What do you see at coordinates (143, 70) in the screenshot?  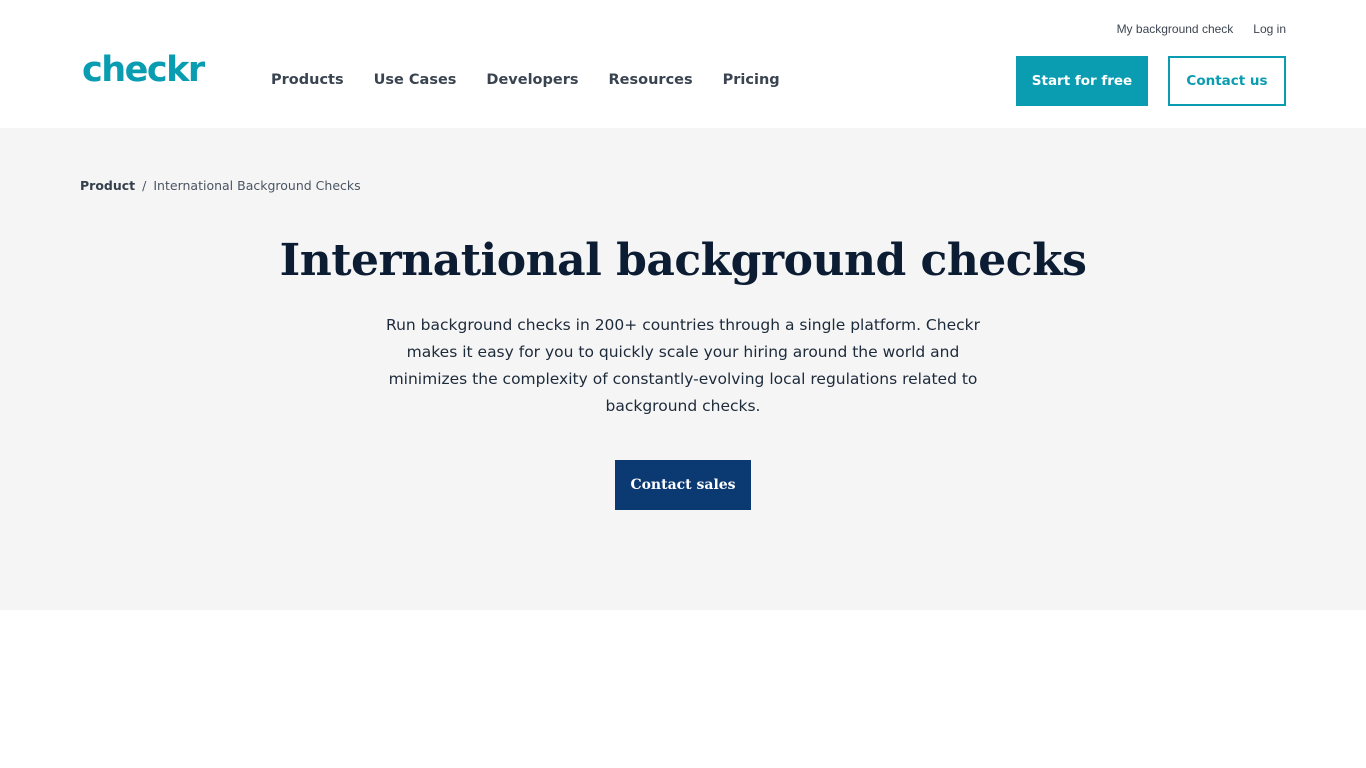 I see `checkr-logo: checkr` at bounding box center [143, 70].